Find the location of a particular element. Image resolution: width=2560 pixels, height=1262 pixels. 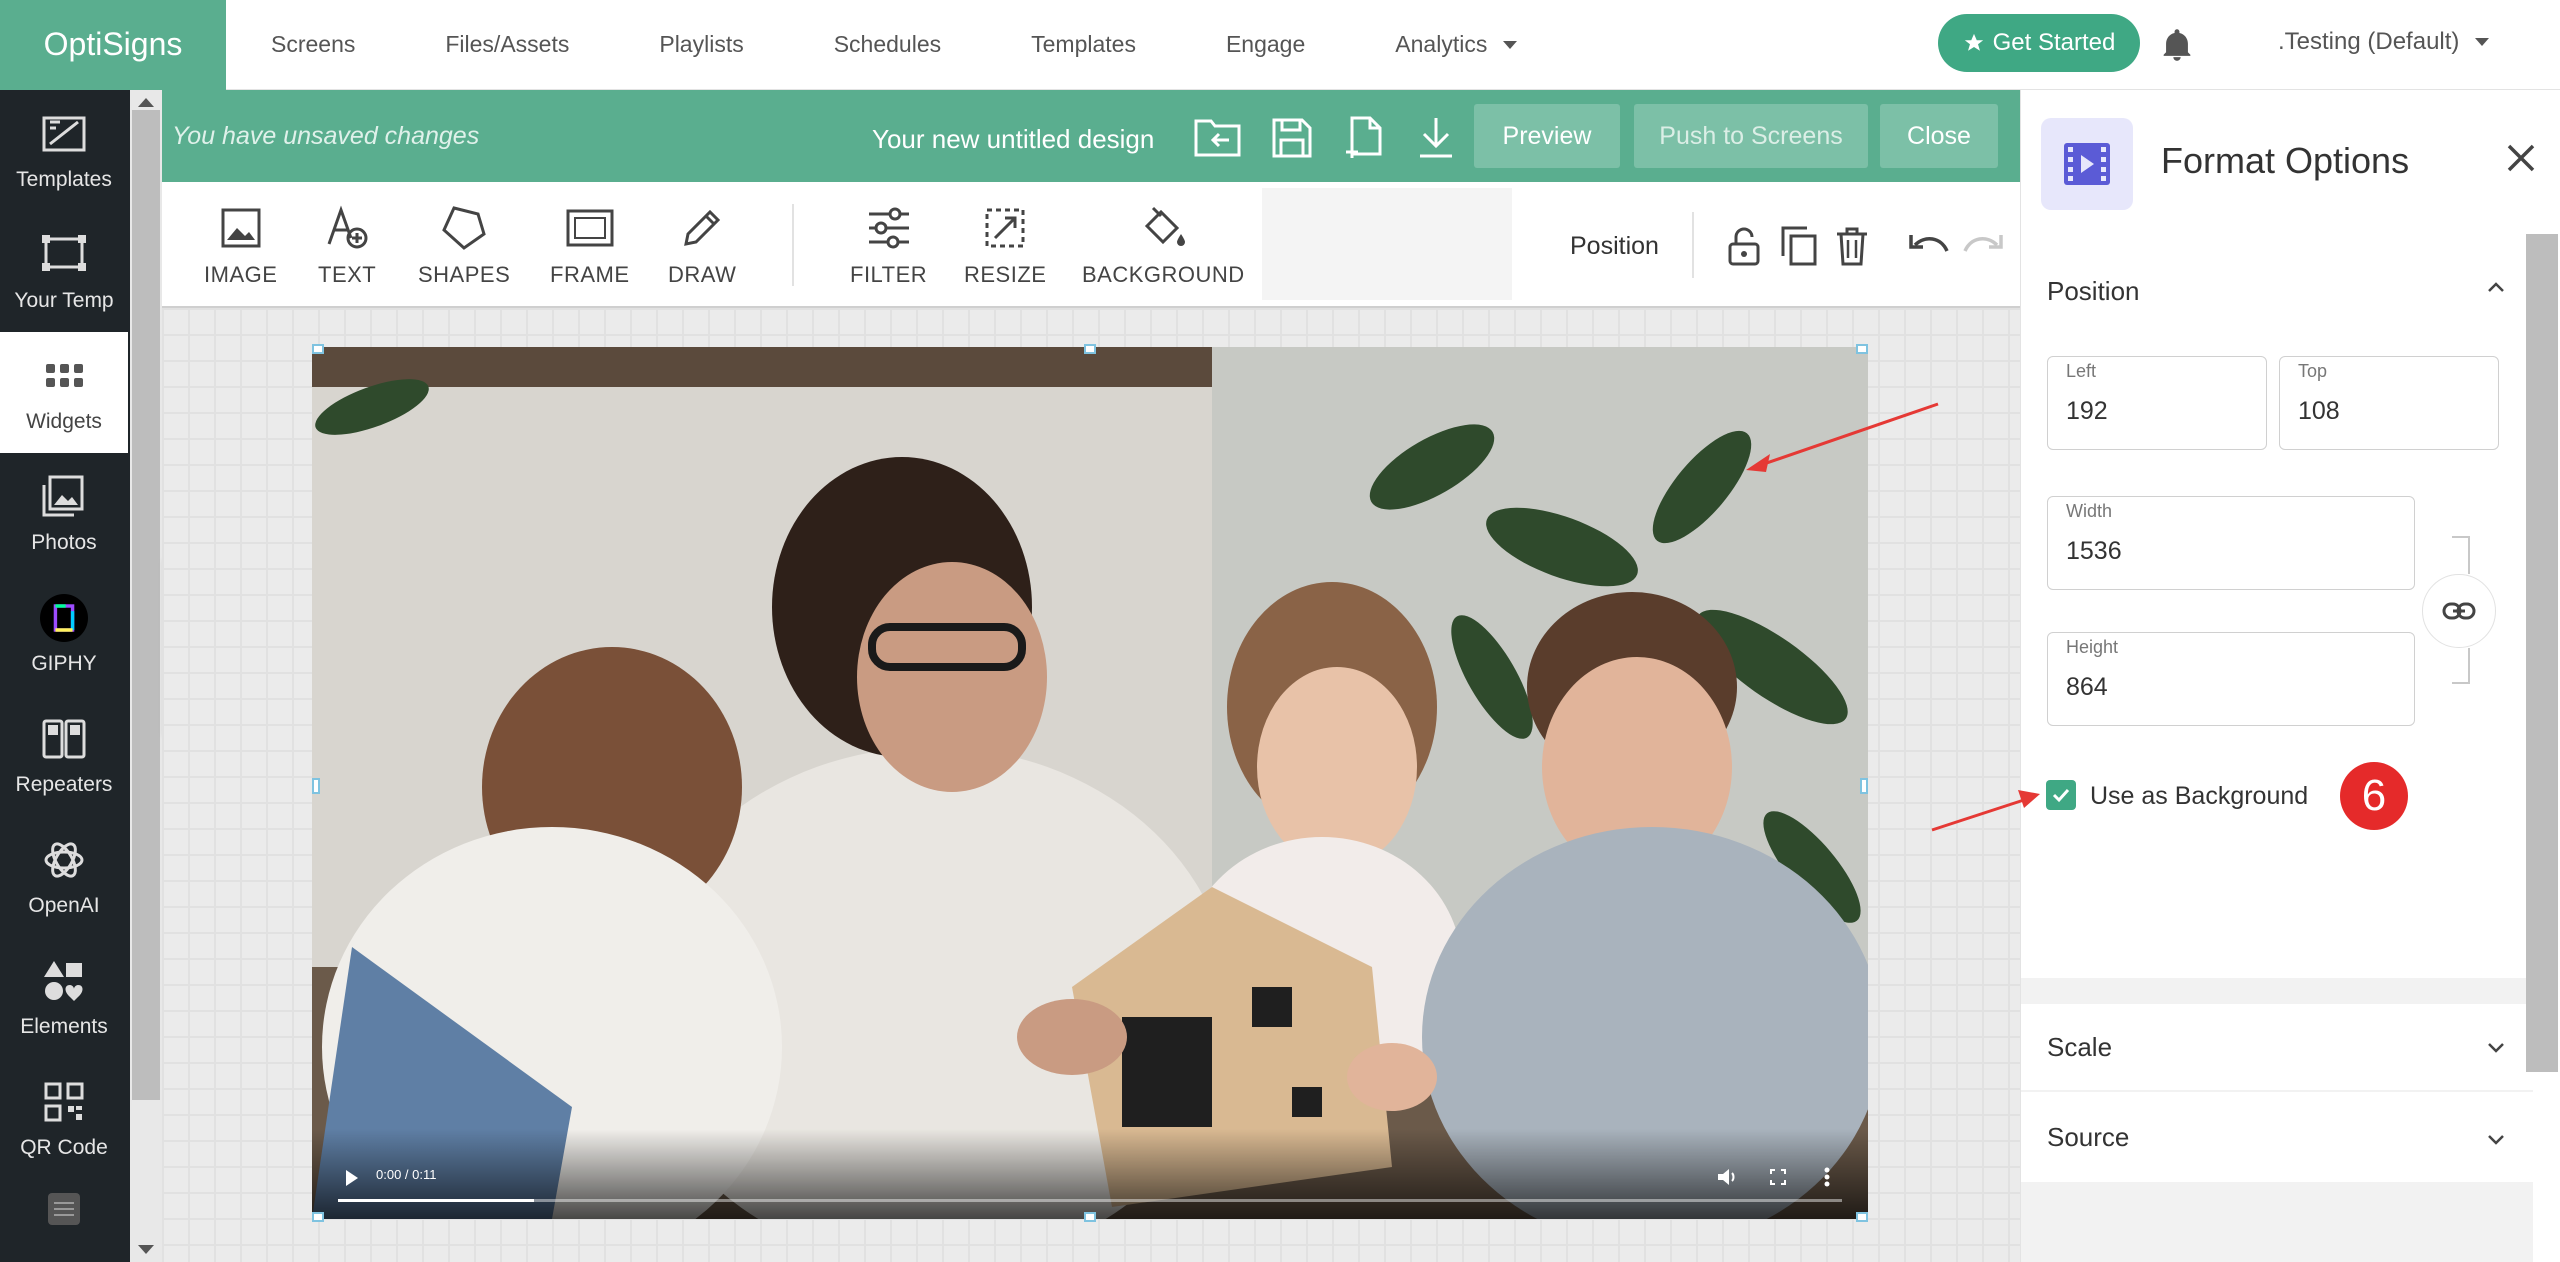

redo-icon is located at coordinates (1982, 246).